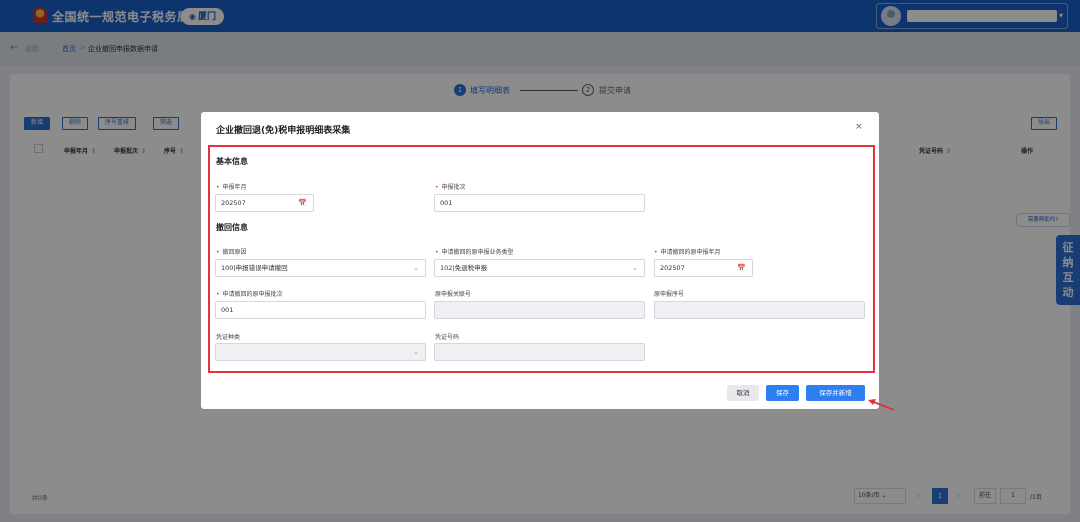  What do you see at coordinates (835, 393) in the screenshot?
I see `save-and-new-button: 保存并新增` at bounding box center [835, 393].